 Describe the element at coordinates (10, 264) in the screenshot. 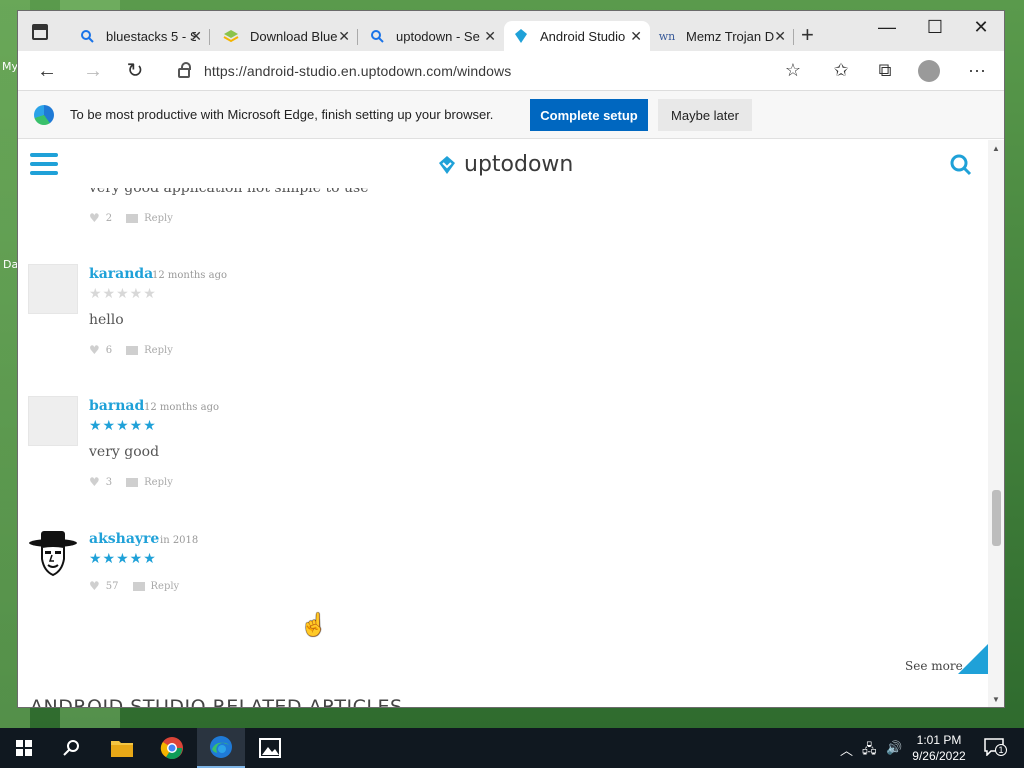

I see `desktop-icon-label: Da` at that location.